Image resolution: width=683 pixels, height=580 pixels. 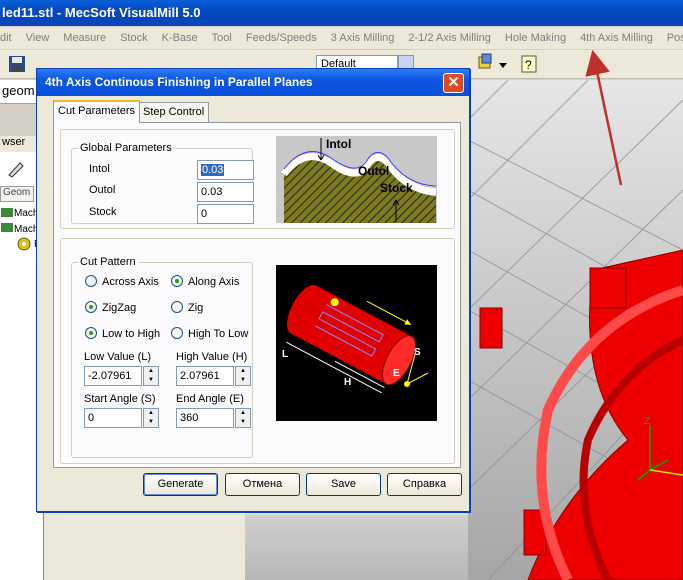 I want to click on outol-label: Outol, so click(x=102, y=190).